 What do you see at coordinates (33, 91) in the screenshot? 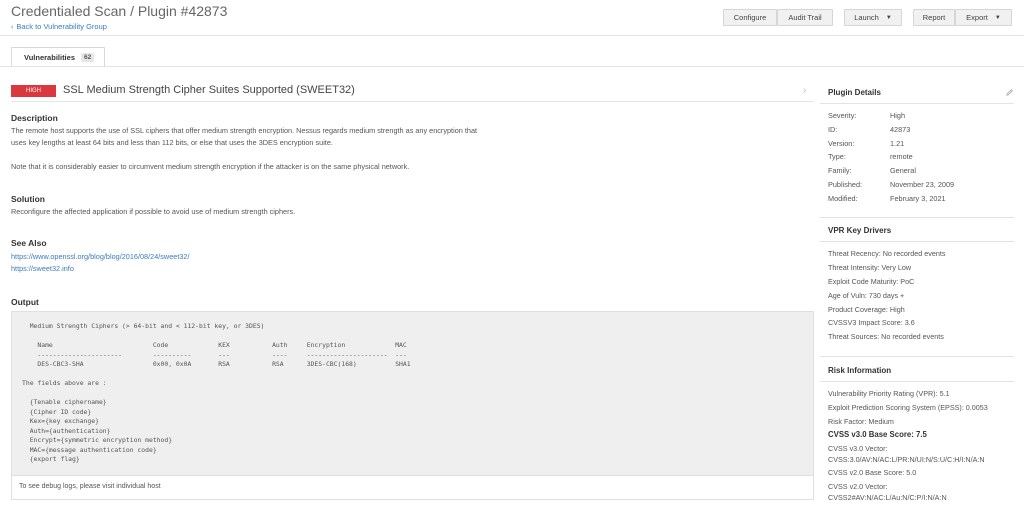
I see `severity-badge: HIGH` at bounding box center [33, 91].